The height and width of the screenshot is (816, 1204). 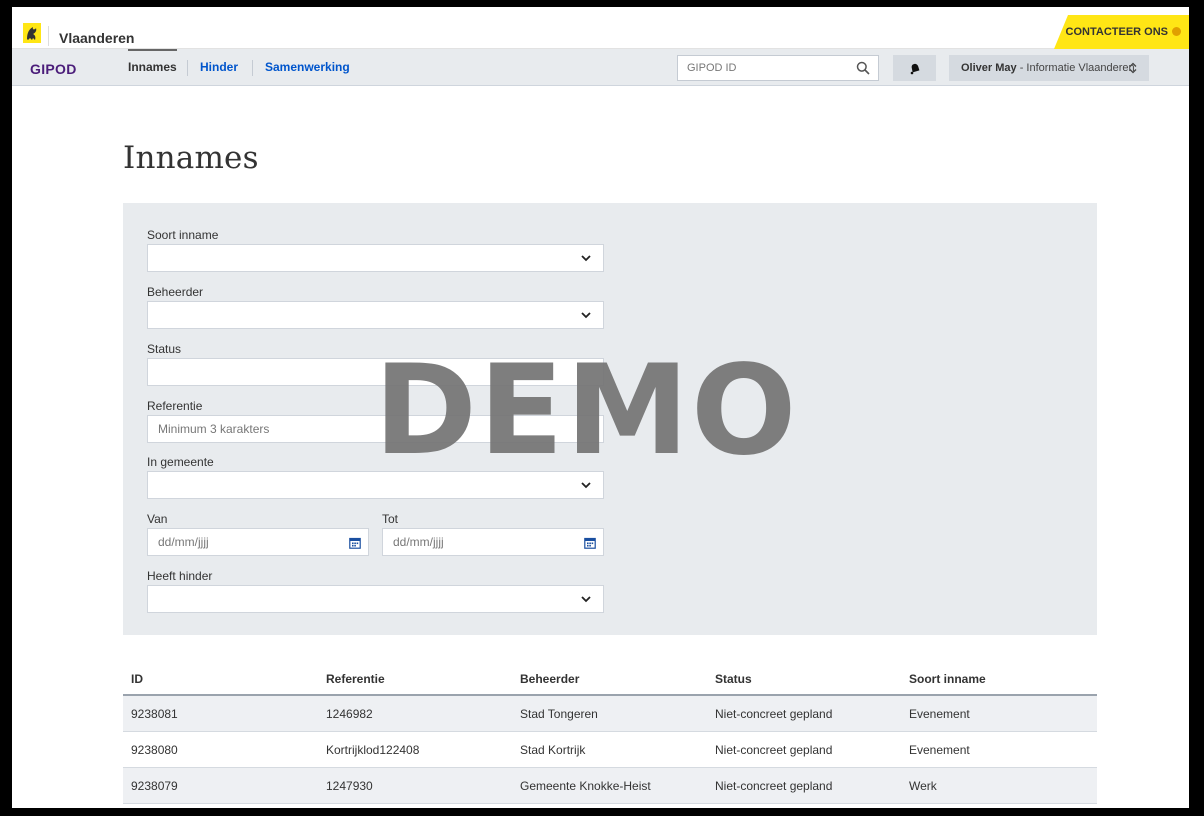 I want to click on beheerder-select, so click(x=375, y=315).